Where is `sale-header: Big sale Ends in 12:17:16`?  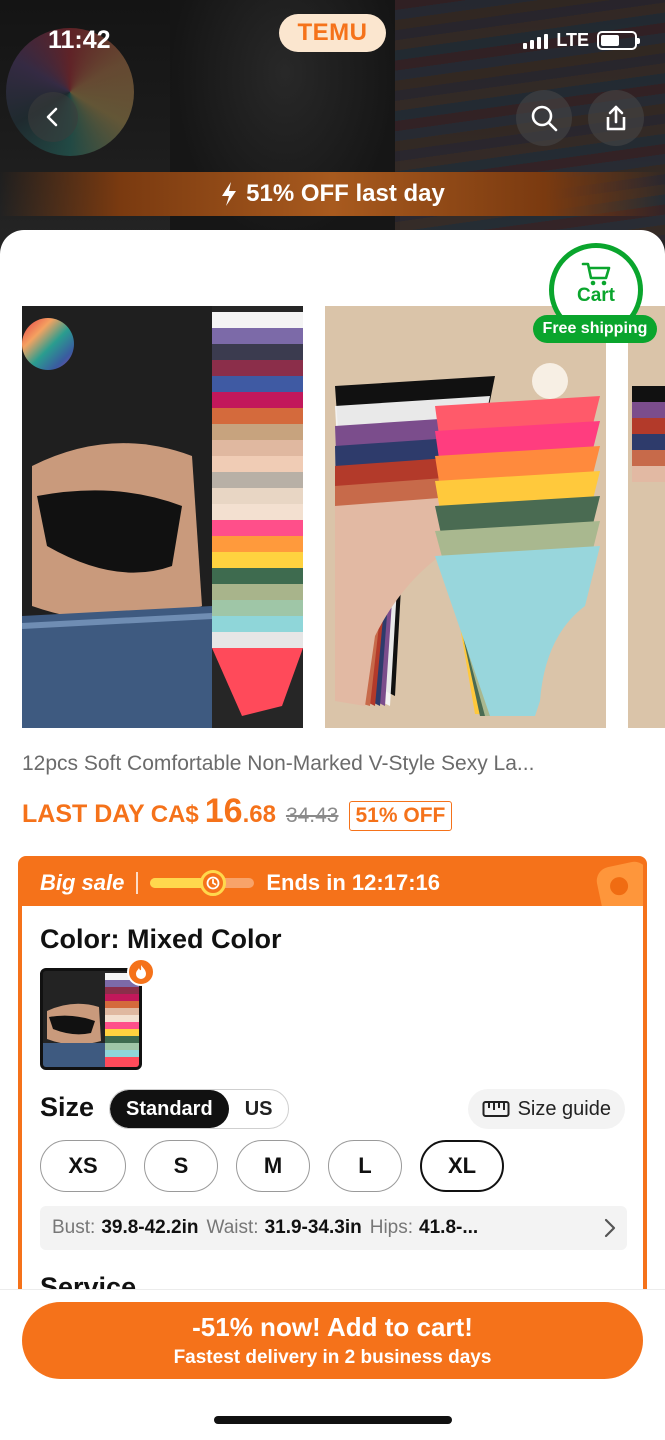 sale-header: Big sale Ends in 12:17:16 is located at coordinates (332, 883).